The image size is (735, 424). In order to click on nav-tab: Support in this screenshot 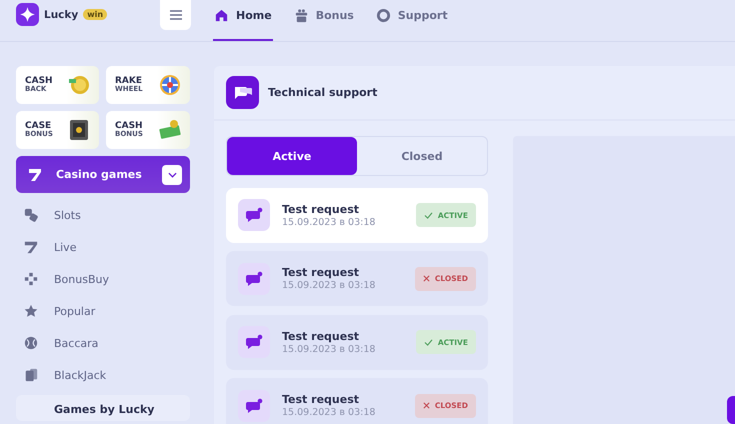, I will do `click(411, 20)`.